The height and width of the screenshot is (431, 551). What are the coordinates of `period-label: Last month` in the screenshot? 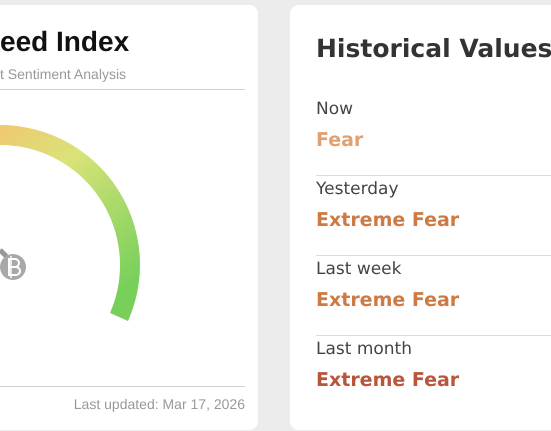 It's located at (364, 349).